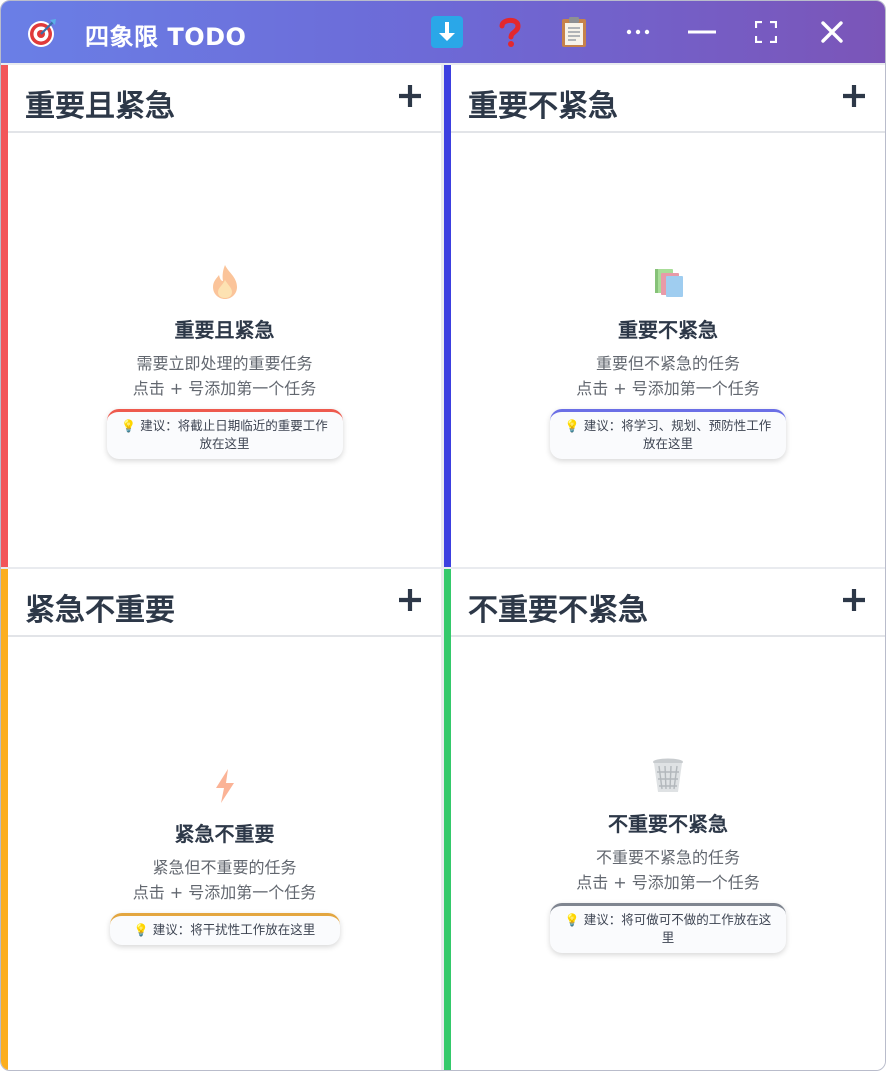  Describe the element at coordinates (224, 834) in the screenshot. I see `empty-state-title: 紧急不重要` at that location.